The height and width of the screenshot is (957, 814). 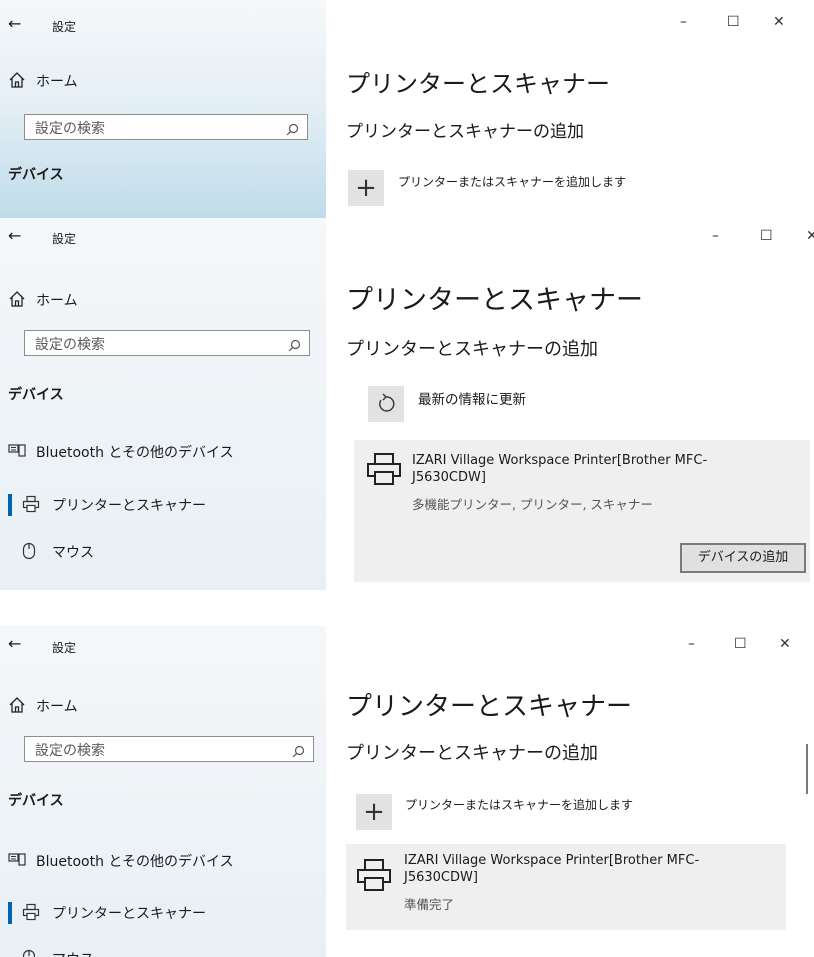 What do you see at coordinates (807, 769) in the screenshot?
I see `scrollbar` at bounding box center [807, 769].